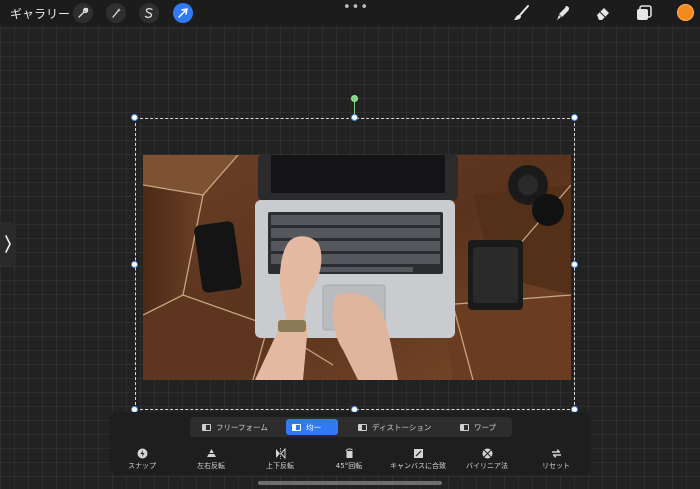 This screenshot has width=700, height=489. Describe the element at coordinates (362, 427) in the screenshot. I see `distort-icon` at that location.